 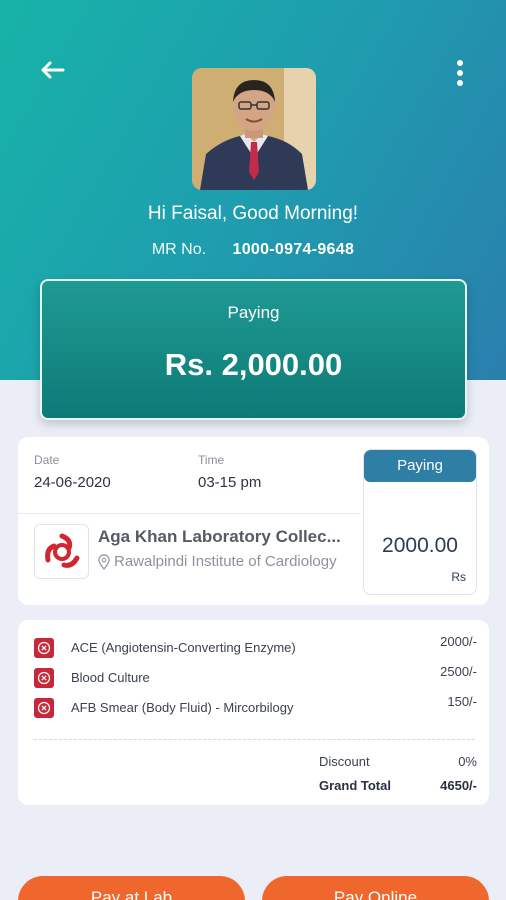 I want to click on paying-label: Paying, so click(x=253, y=312).